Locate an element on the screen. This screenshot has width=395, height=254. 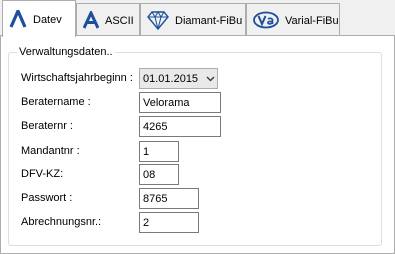
tab-varial-fibu: Varial-FiBu is located at coordinates (293, 19).